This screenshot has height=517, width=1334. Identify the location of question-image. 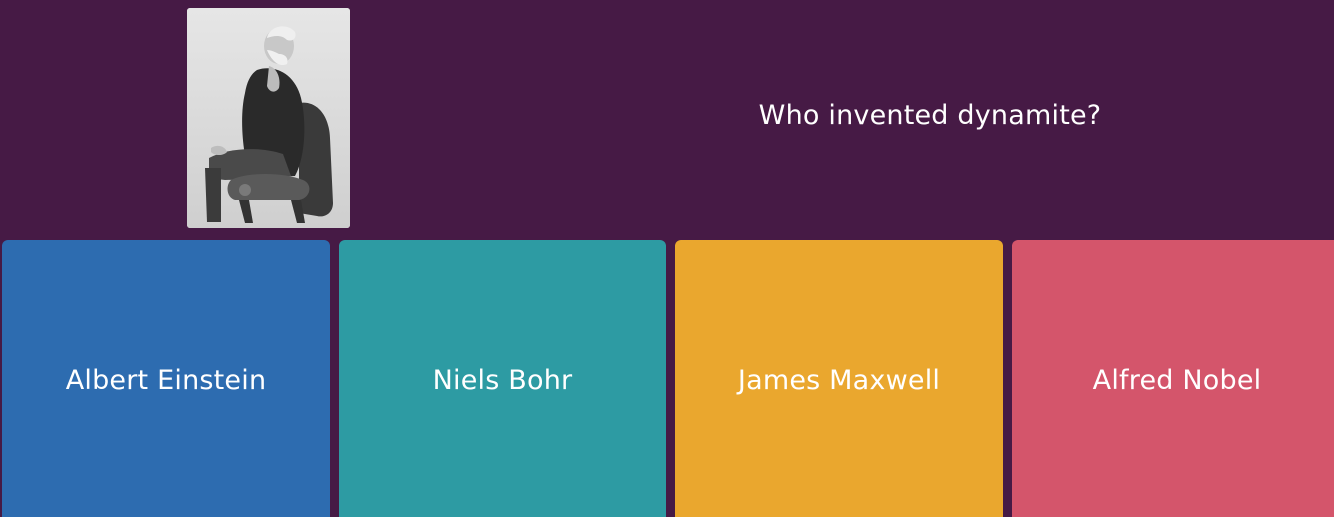
(268, 118).